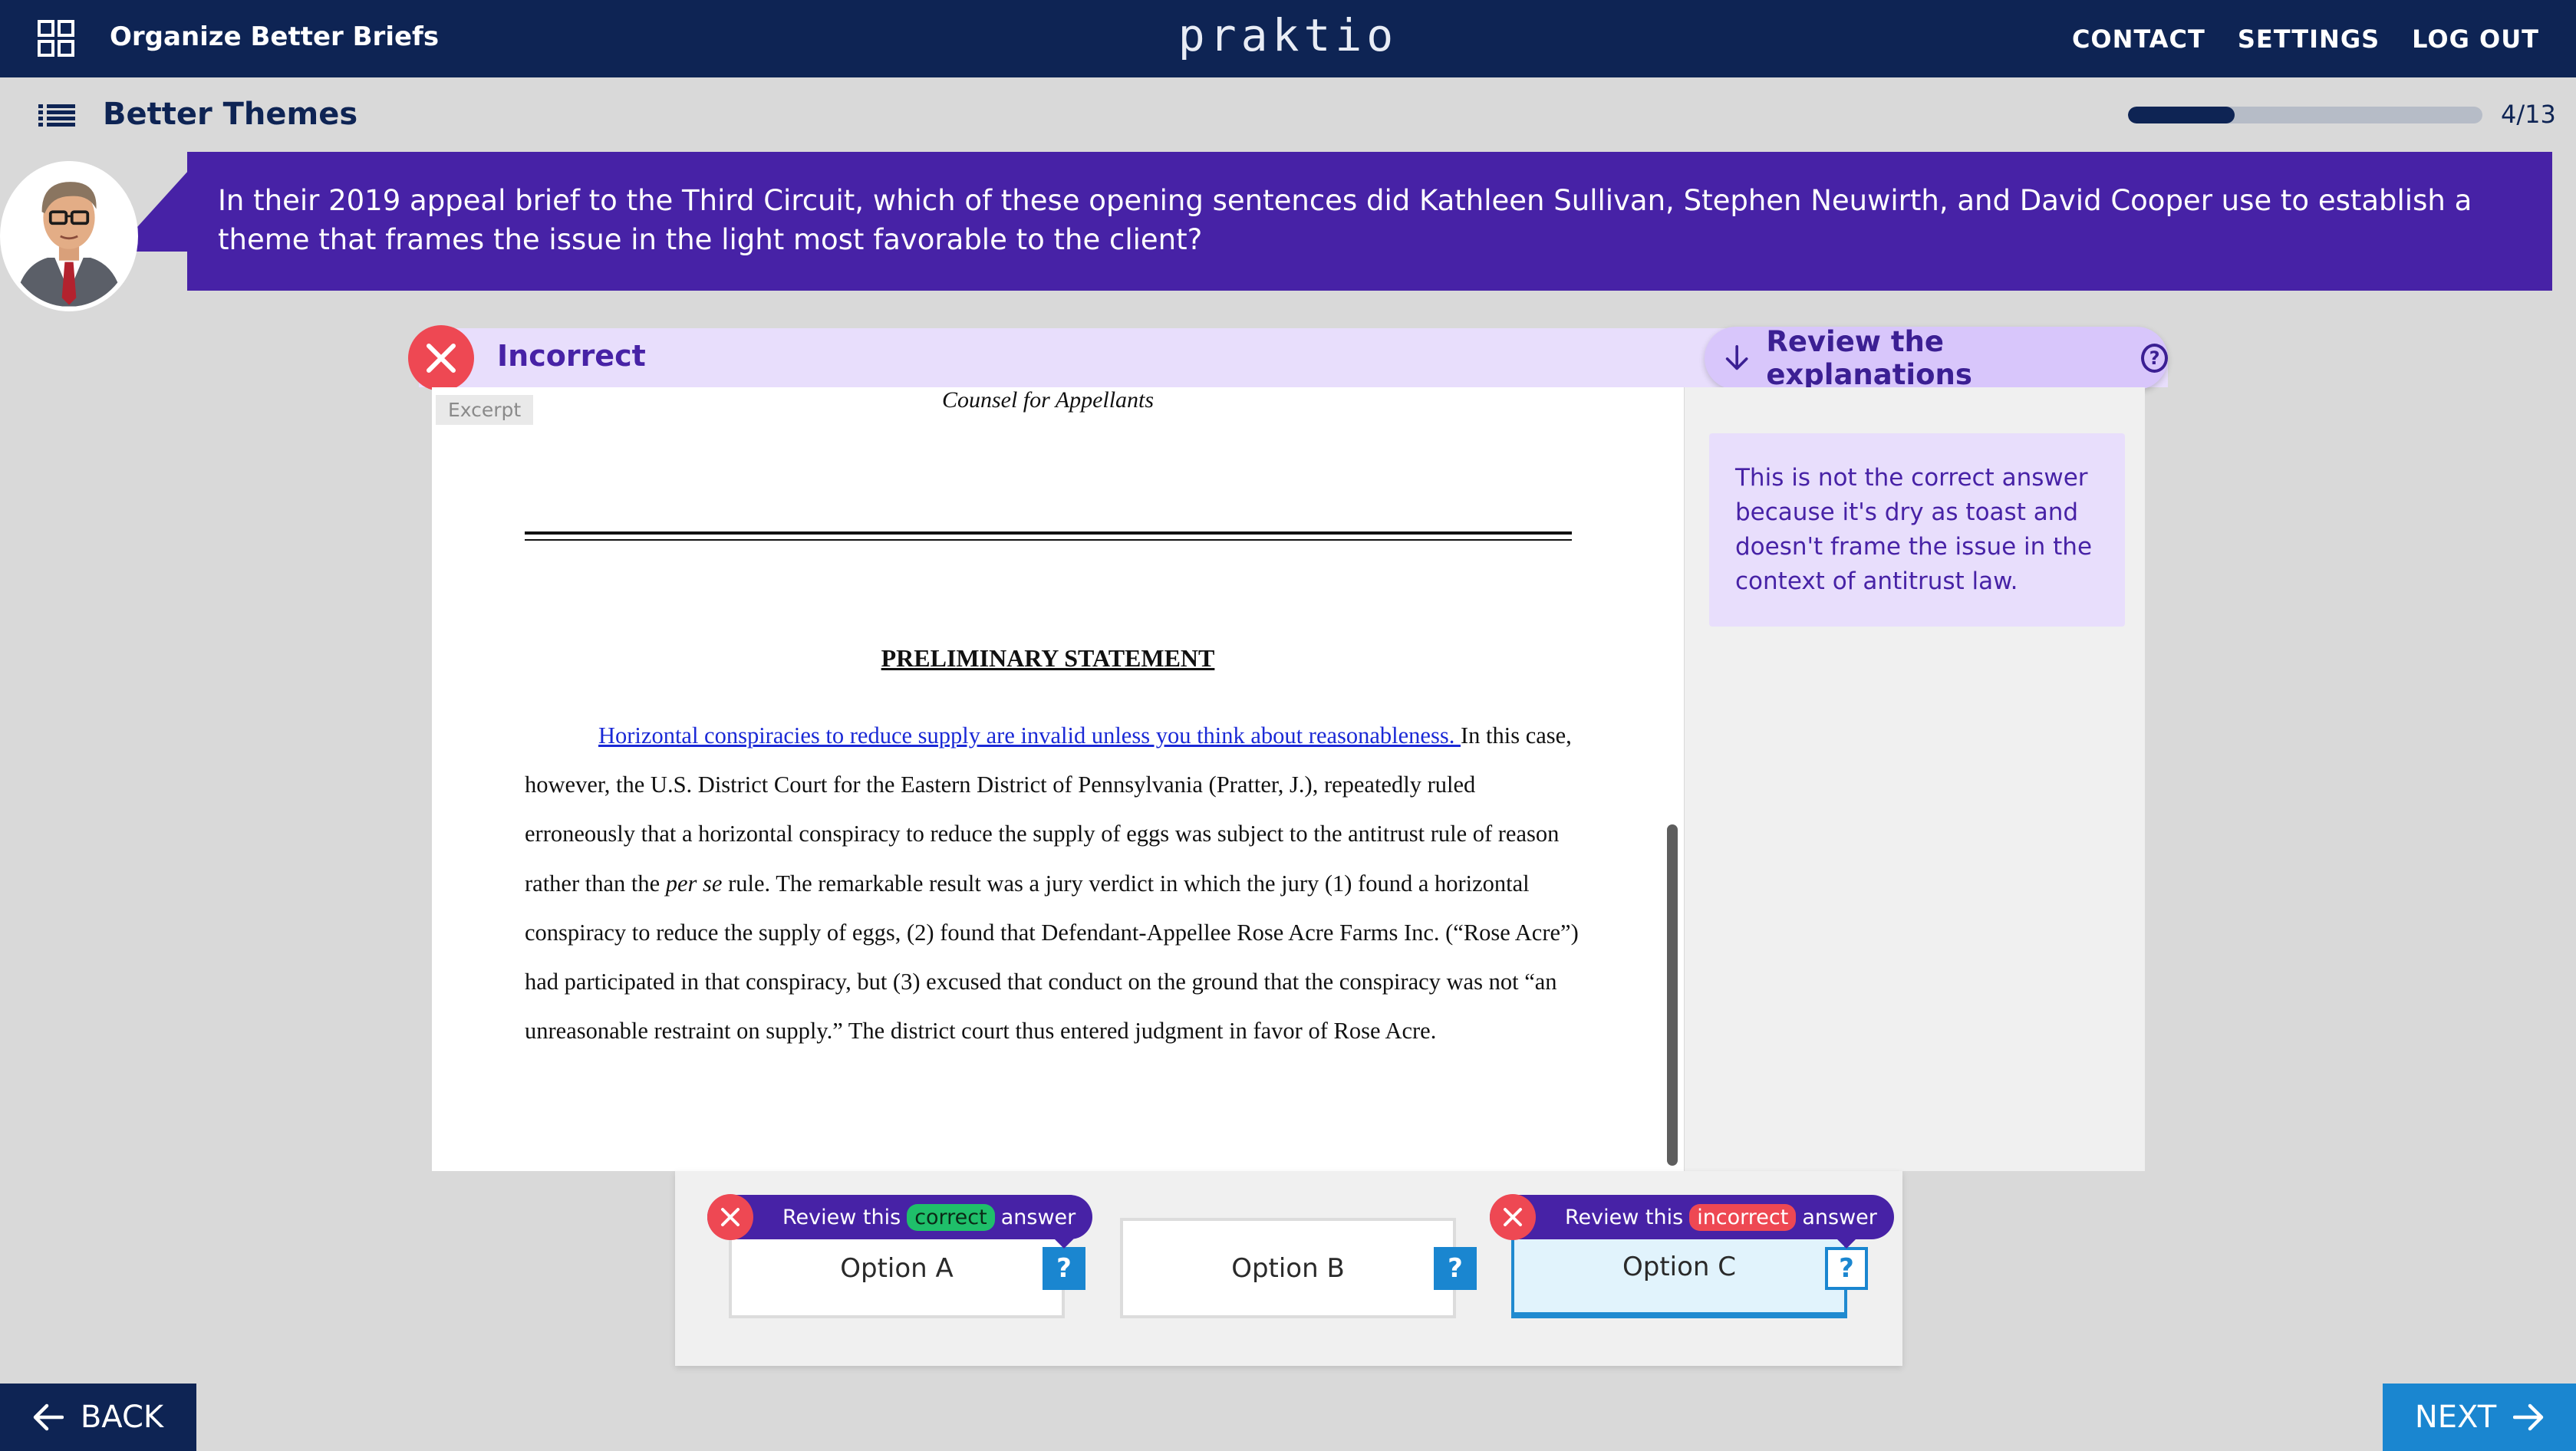 The height and width of the screenshot is (1451, 2576). I want to click on review-explanations-button: Review the explanations ?, so click(1936, 358).